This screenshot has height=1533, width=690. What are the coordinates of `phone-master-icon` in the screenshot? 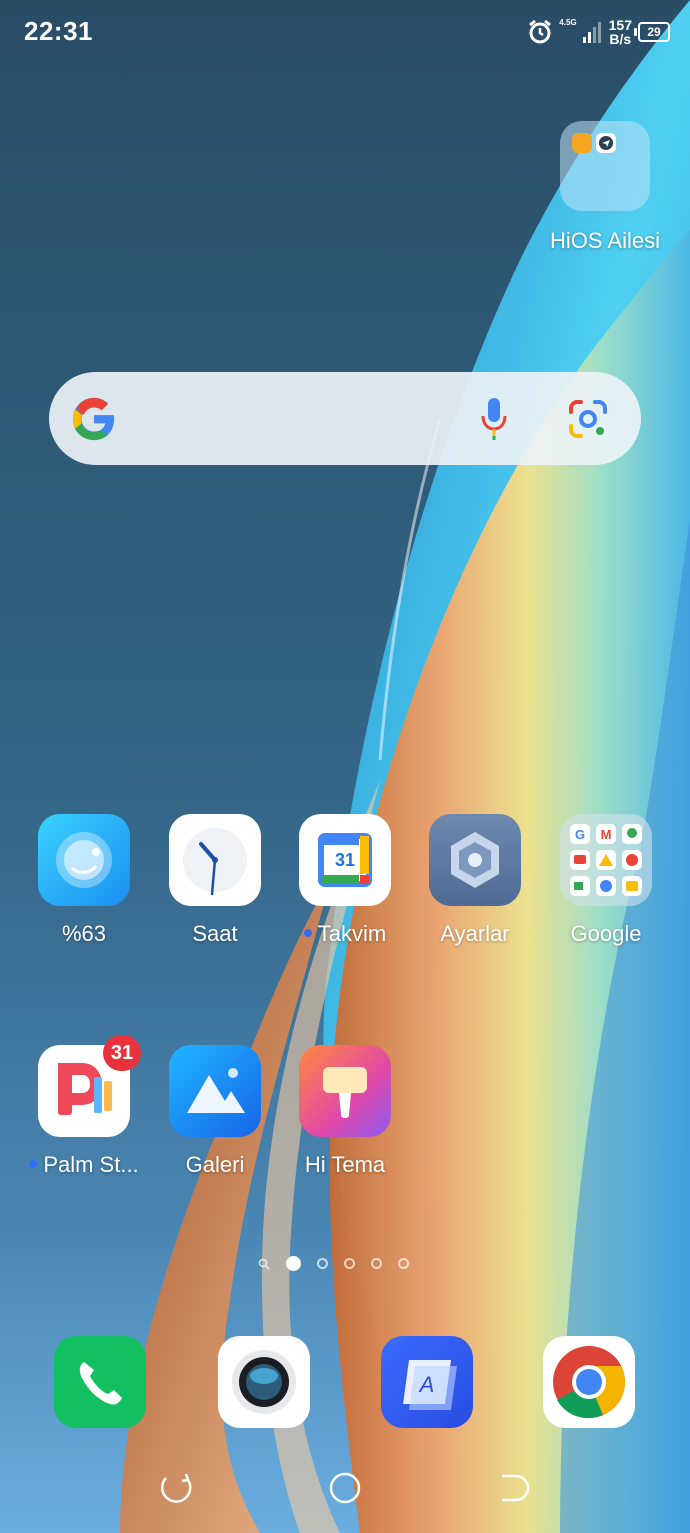 It's located at (84, 860).